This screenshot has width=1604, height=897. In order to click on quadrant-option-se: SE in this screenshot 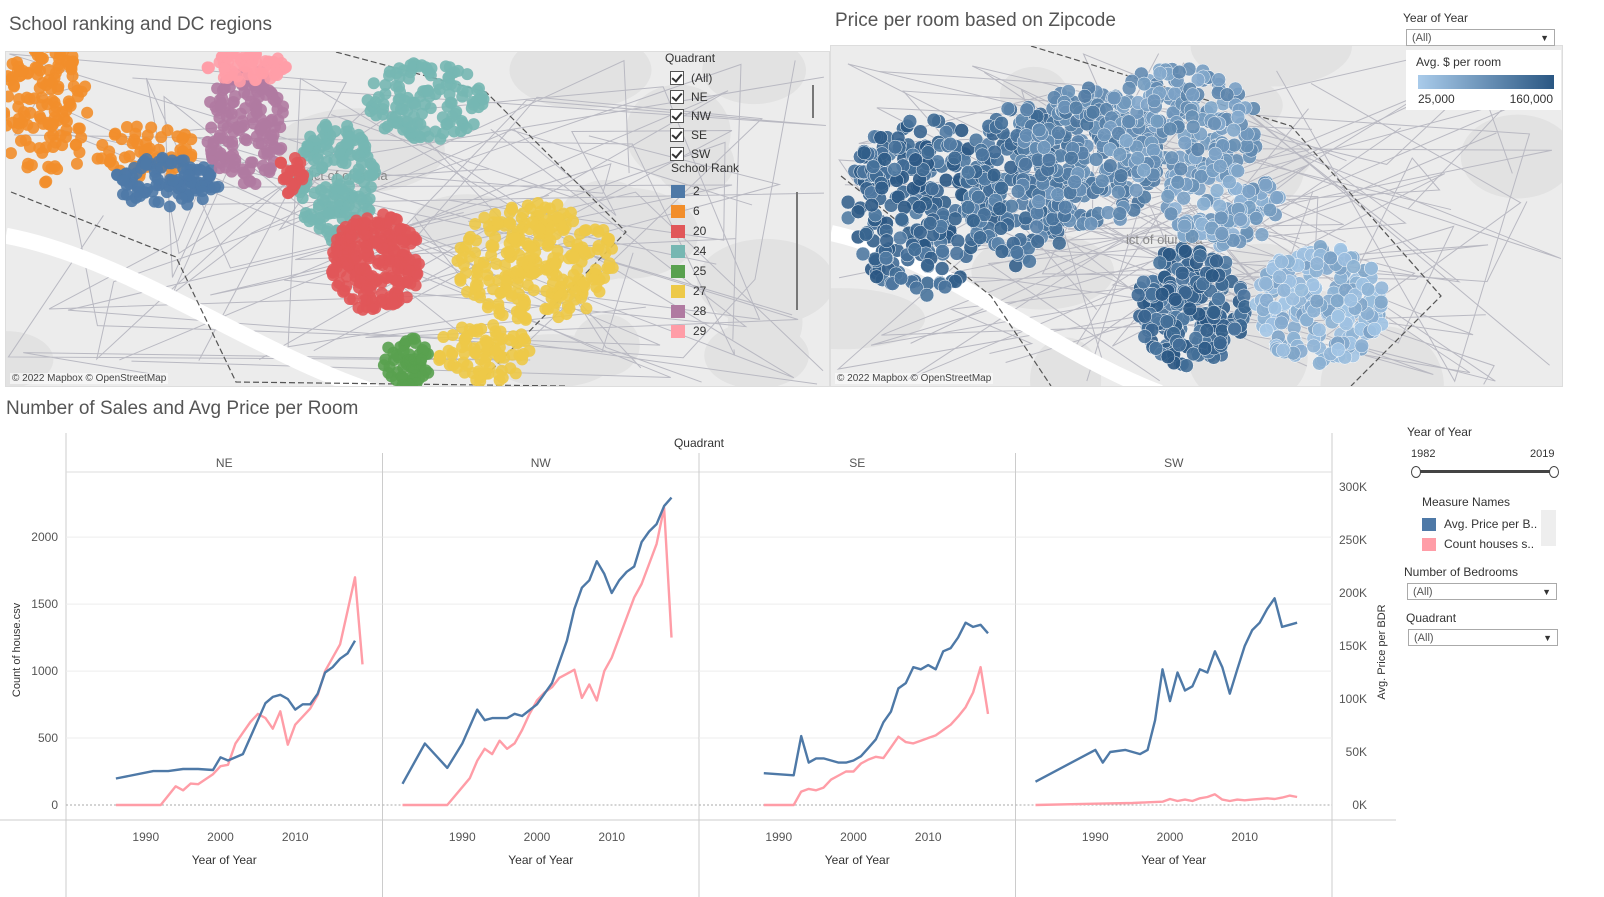, I will do `click(737, 134)`.